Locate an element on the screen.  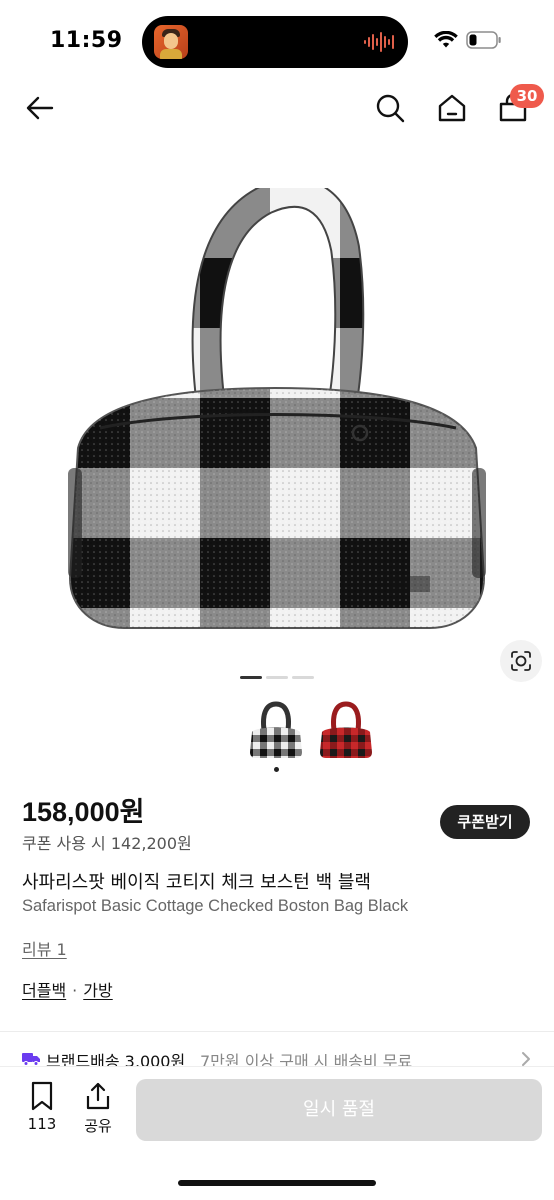
coupon-price: 쿠폰 사용 시 142,200원 is located at coordinates (107, 843).